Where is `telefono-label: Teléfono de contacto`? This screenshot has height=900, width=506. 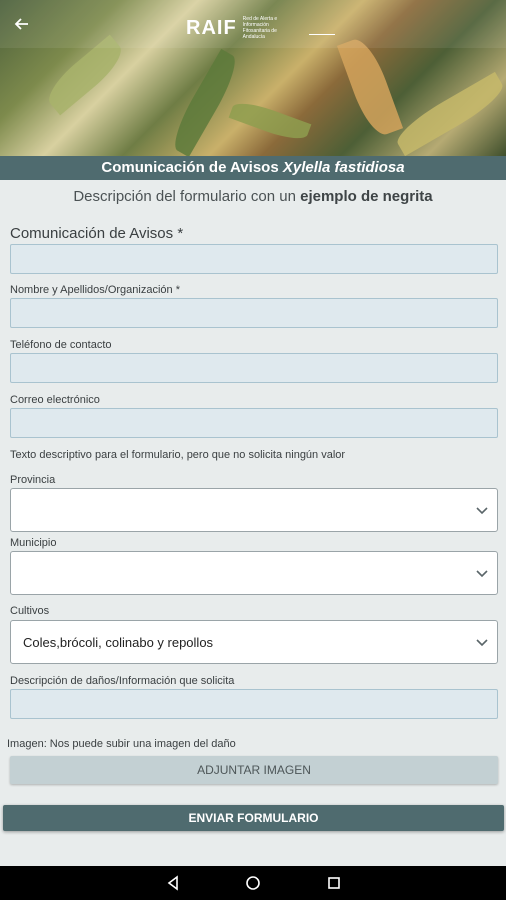
telefono-label: Teléfono de contacto is located at coordinates (61, 345).